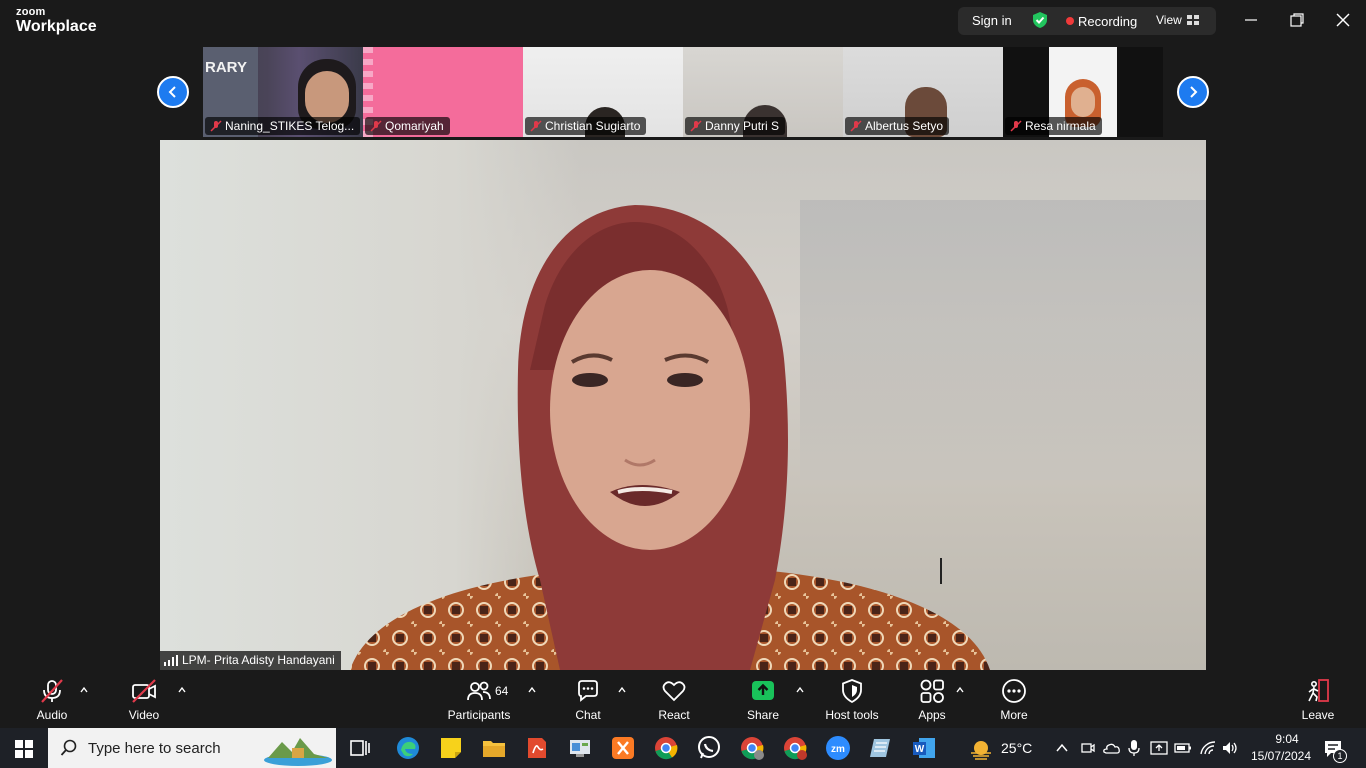  I want to click on audio-button: Audio, so click(52, 700).